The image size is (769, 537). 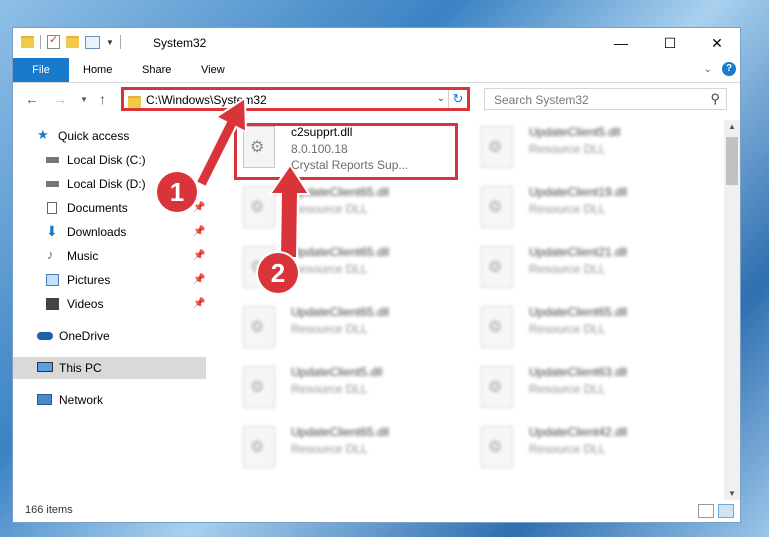 What do you see at coordinates (715, 99) in the screenshot?
I see `search-icon: ⚲` at bounding box center [715, 99].